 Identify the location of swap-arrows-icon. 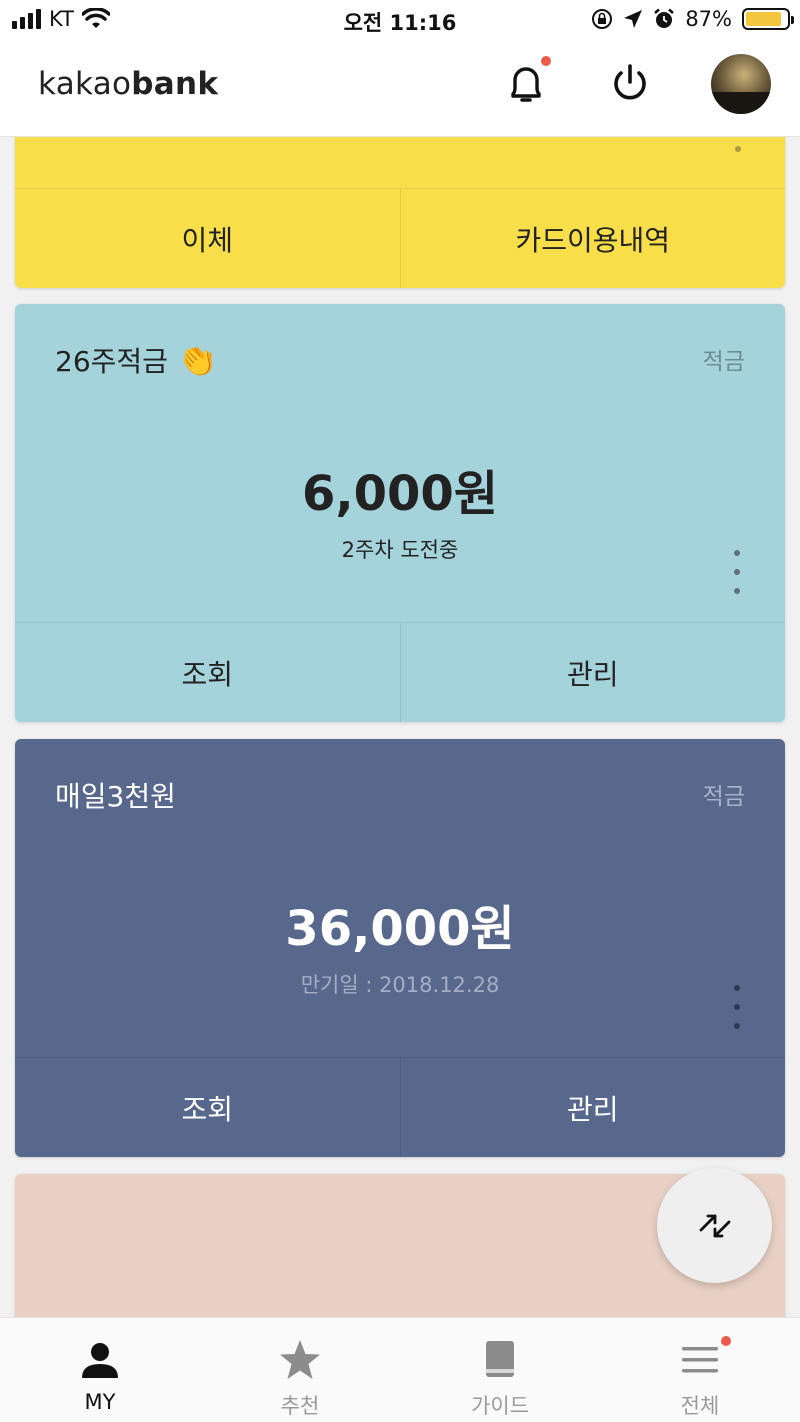
(714, 1225).